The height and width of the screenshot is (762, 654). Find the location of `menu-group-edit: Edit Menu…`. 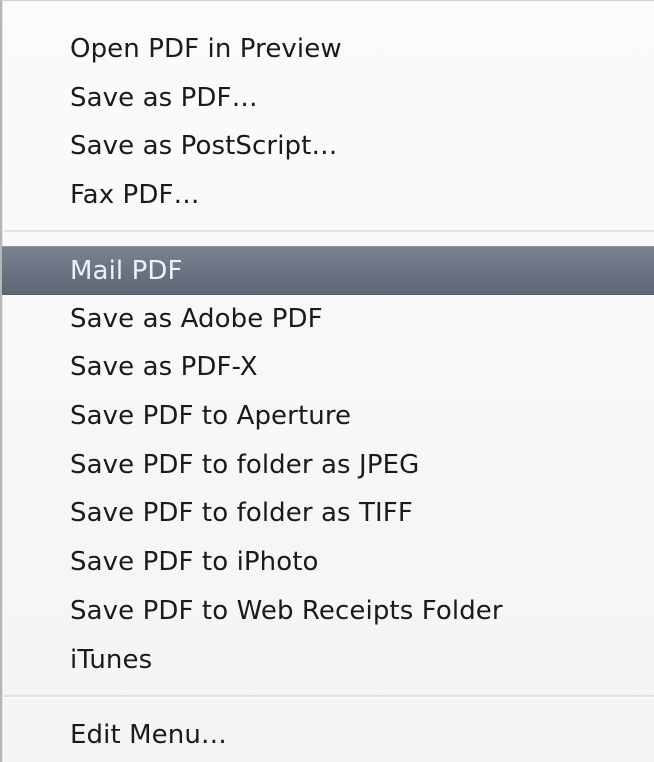

menu-group-edit: Edit Menu… is located at coordinates (328, 735).